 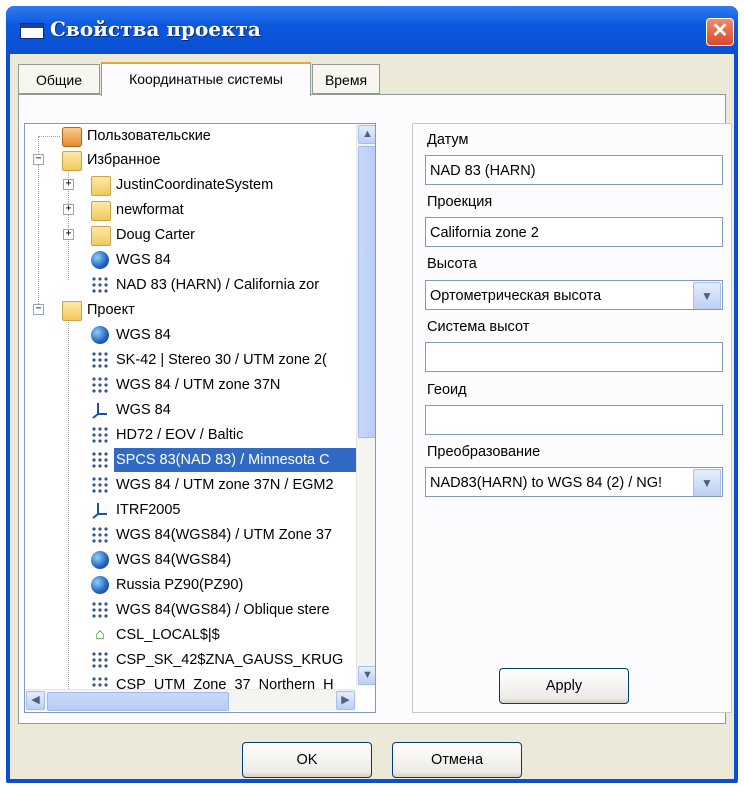 I want to click on tree-node-wgs84-geocentric: WGS 84, so click(x=197, y=410).